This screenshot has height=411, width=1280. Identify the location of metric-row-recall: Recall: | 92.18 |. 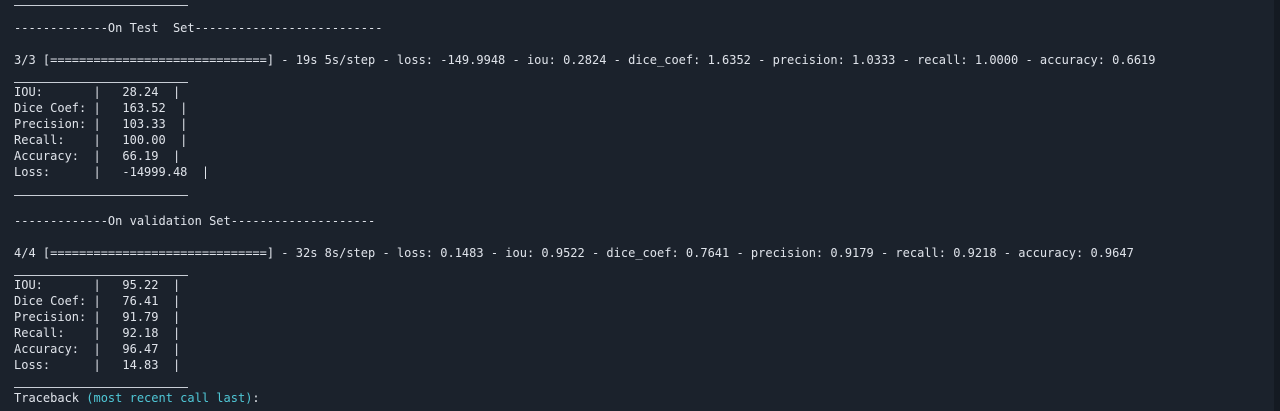
(97, 333).